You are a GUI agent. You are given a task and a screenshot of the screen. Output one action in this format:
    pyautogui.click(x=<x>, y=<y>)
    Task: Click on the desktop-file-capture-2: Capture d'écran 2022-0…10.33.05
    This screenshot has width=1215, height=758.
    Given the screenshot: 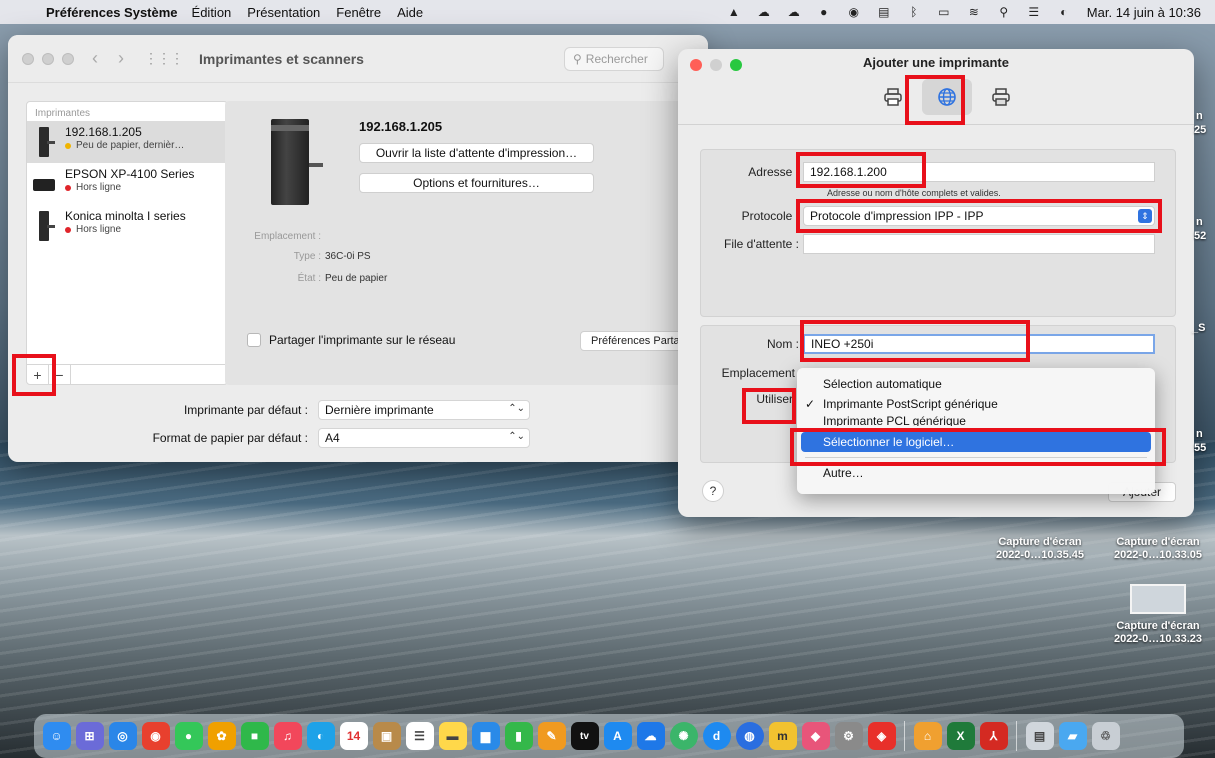 What is the action you would take?
    pyautogui.click(x=1158, y=549)
    